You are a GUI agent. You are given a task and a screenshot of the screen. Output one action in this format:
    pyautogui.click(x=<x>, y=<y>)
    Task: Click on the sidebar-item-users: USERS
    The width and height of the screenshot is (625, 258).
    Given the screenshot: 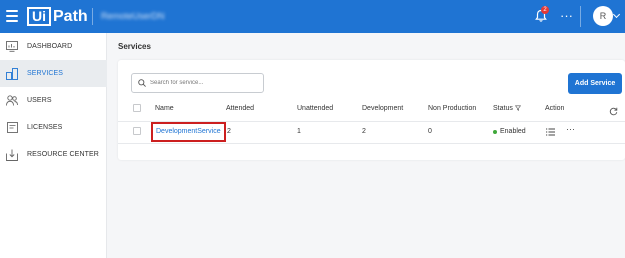 What is the action you would take?
    pyautogui.click(x=53, y=100)
    